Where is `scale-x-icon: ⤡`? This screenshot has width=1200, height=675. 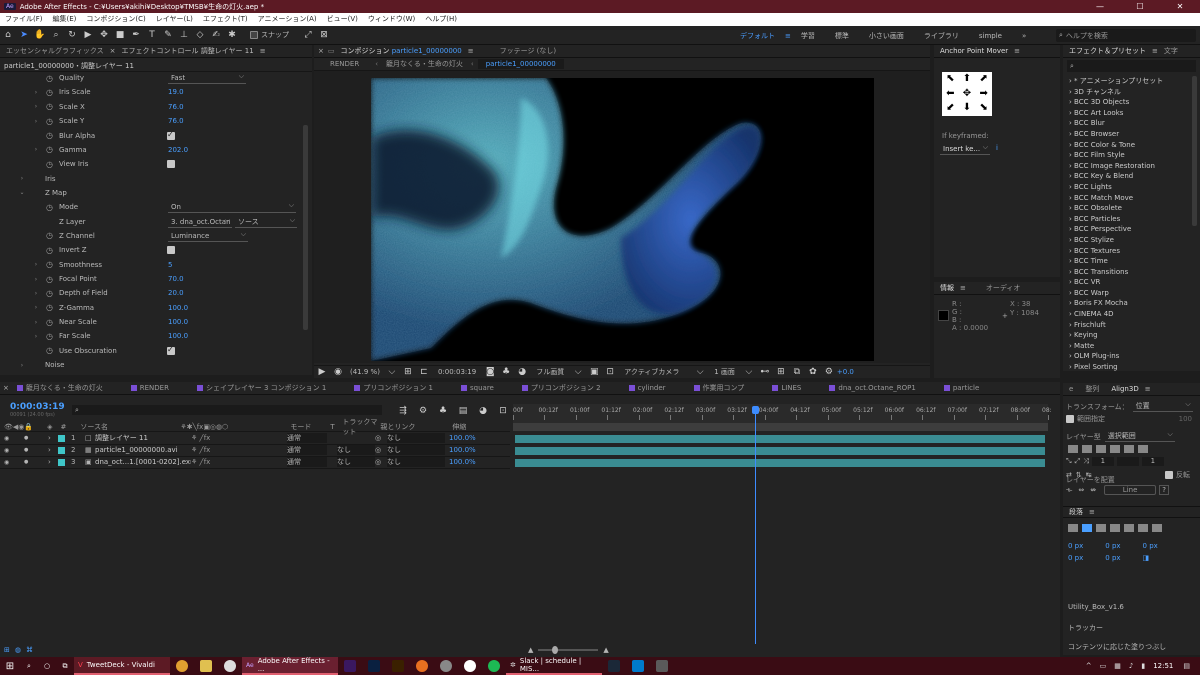
scale-x-icon: ⤡ is located at coordinates (1069, 461).